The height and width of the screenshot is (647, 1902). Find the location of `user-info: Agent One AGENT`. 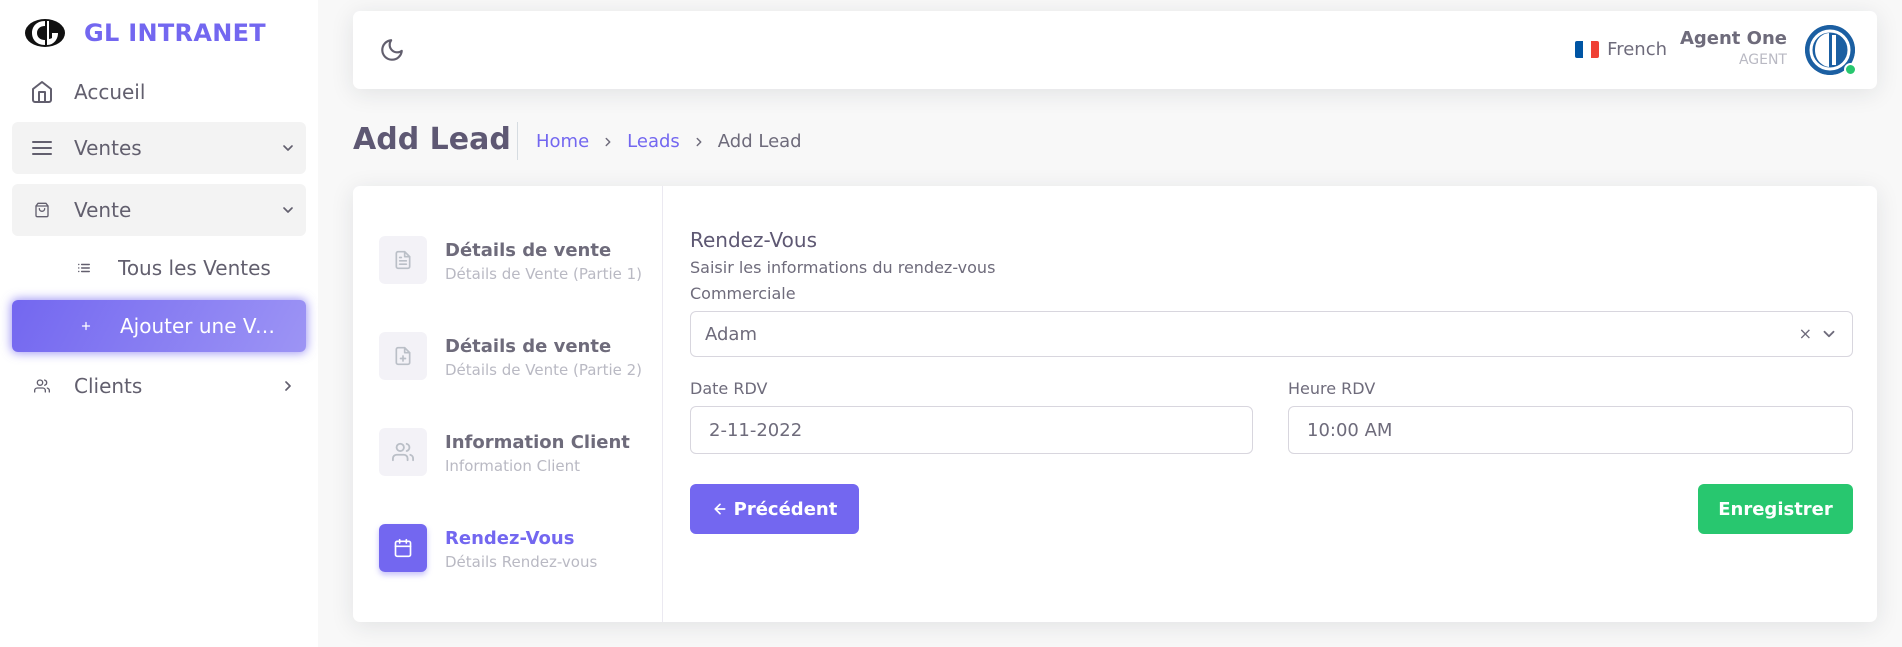

user-info: Agent One AGENT is located at coordinates (1733, 48).